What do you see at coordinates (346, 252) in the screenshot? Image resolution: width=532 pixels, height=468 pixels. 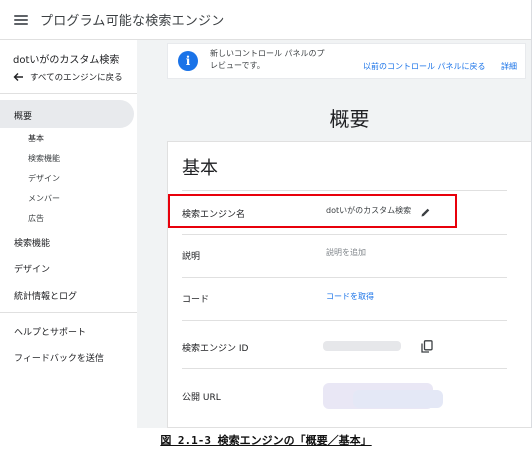 I see `add-description-field: 説明を追加` at bounding box center [346, 252].